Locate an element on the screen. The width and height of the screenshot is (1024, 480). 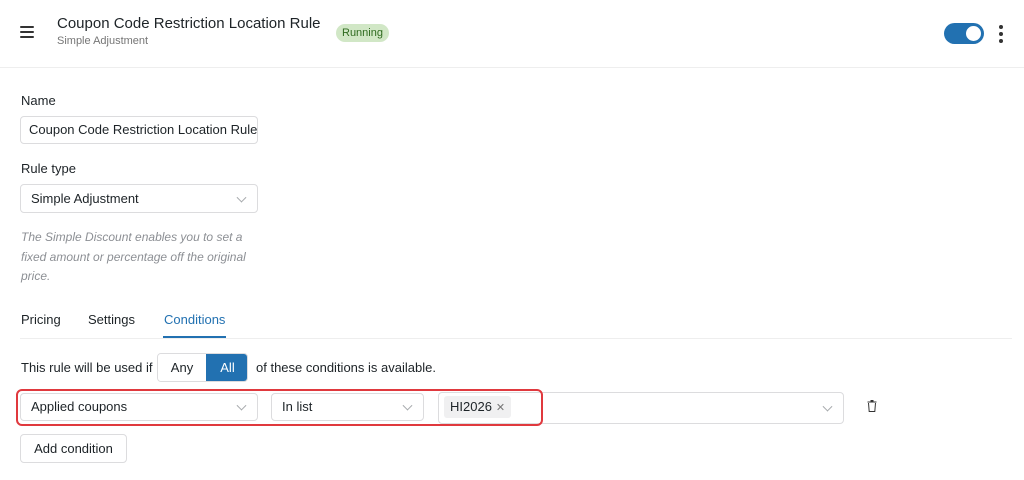
rule-type-value: Simple Adjustment is located at coordinates (85, 198).